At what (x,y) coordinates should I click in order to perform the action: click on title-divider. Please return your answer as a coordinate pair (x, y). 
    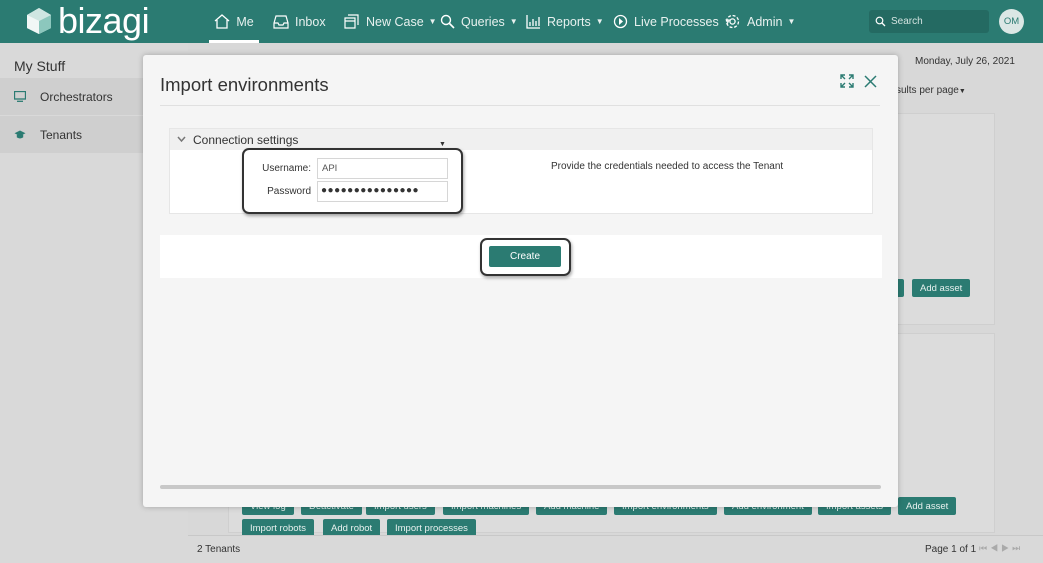
    Looking at the image, I should click on (520, 105).